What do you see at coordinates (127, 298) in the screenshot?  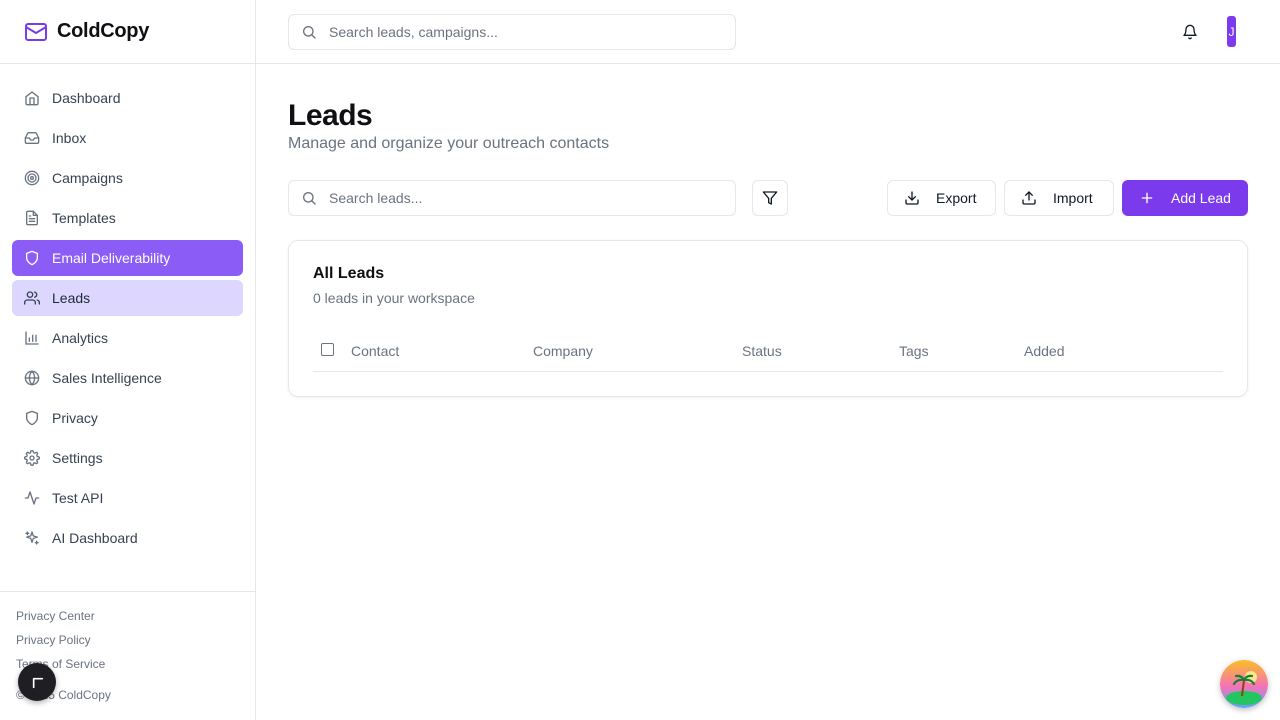 I see `sidebar-item-leads: Leads` at bounding box center [127, 298].